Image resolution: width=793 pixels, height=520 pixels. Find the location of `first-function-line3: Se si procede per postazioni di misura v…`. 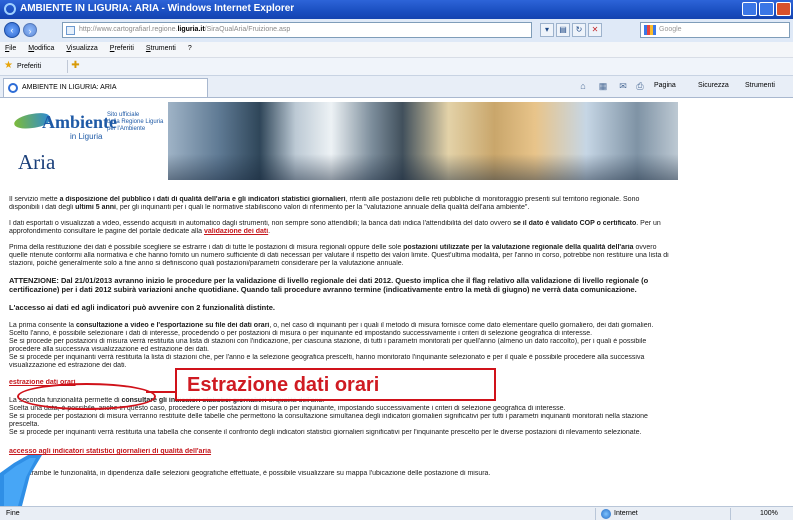

first-function-line3: Se si procede per postazioni di misura v… is located at coordinates (328, 341).